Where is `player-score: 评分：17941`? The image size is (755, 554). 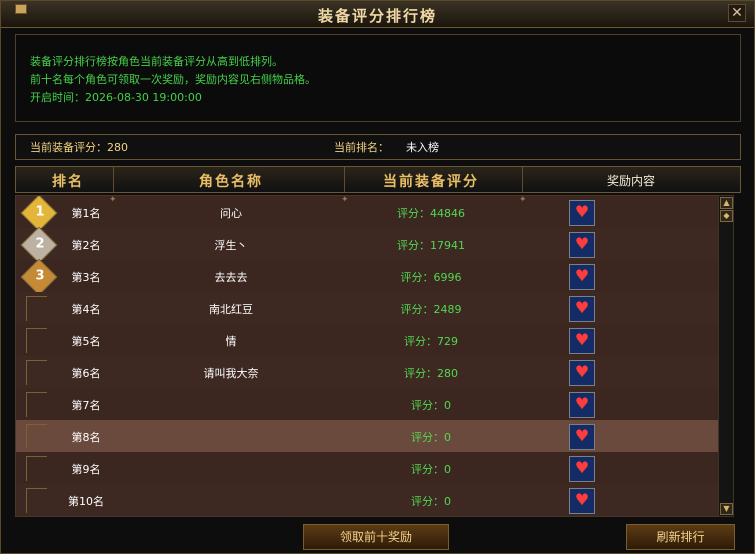 player-score: 评分：17941 is located at coordinates (431, 245).